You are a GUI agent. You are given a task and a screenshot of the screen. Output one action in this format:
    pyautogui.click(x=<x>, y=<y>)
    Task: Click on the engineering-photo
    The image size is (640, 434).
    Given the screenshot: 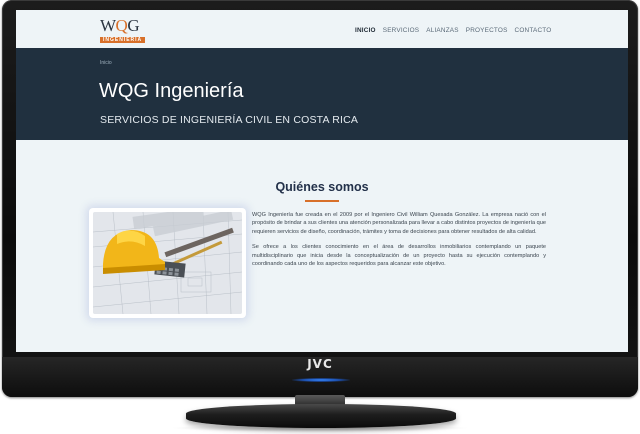 What is the action you would take?
    pyautogui.click(x=167, y=263)
    